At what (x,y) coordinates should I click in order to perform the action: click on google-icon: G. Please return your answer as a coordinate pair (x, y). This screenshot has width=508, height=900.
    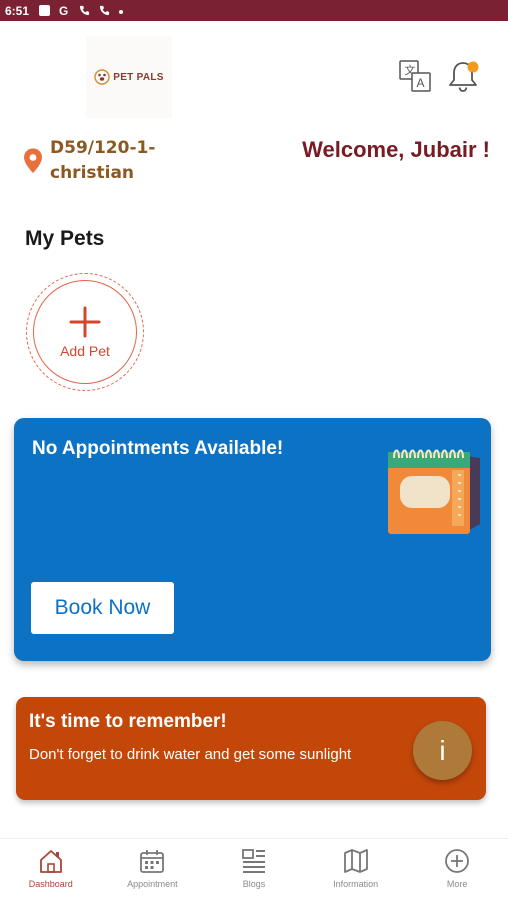
    Looking at the image, I should click on (63, 10).